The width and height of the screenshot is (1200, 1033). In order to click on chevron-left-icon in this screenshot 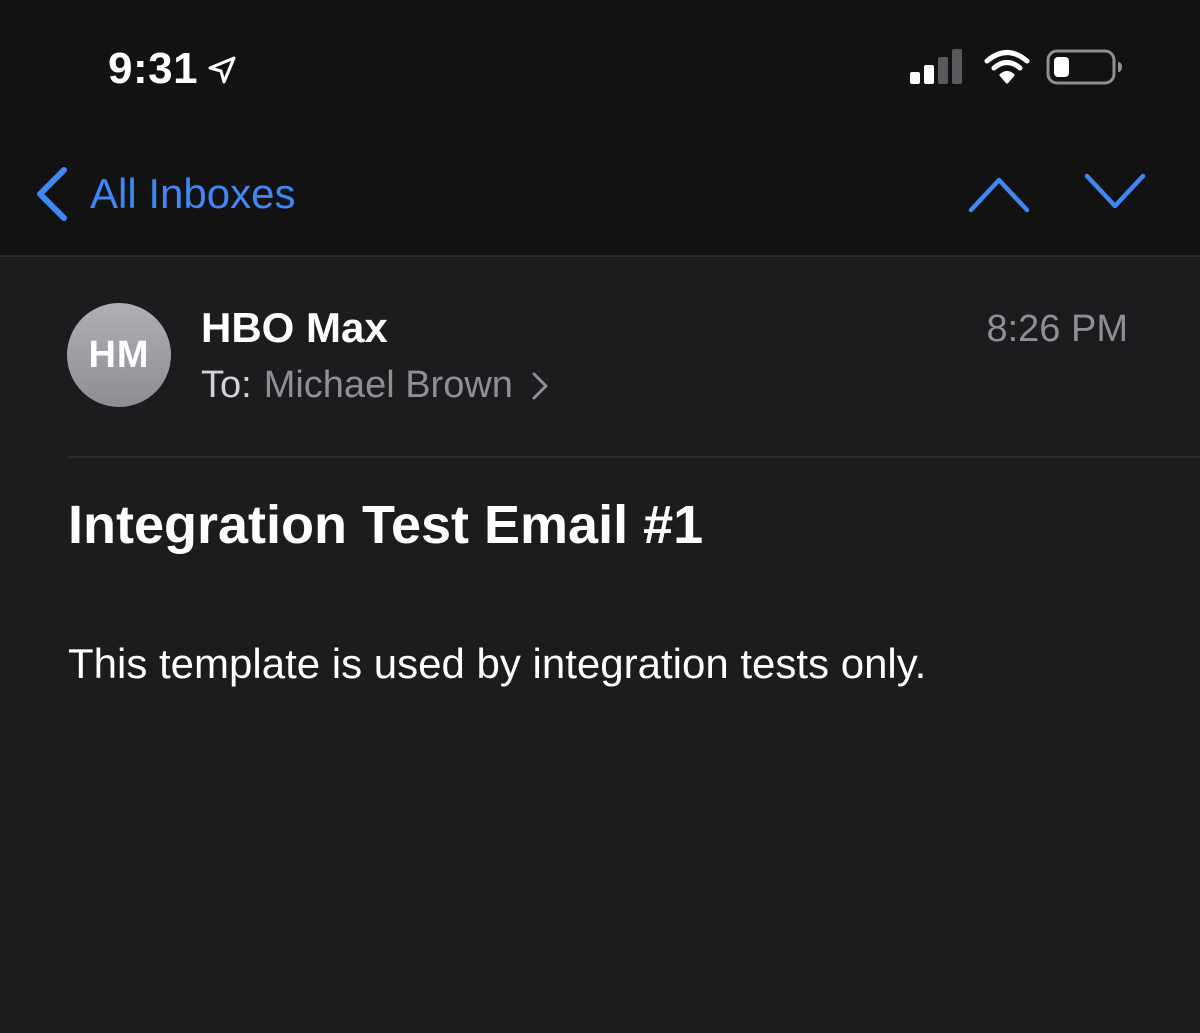, I will do `click(52, 194)`.